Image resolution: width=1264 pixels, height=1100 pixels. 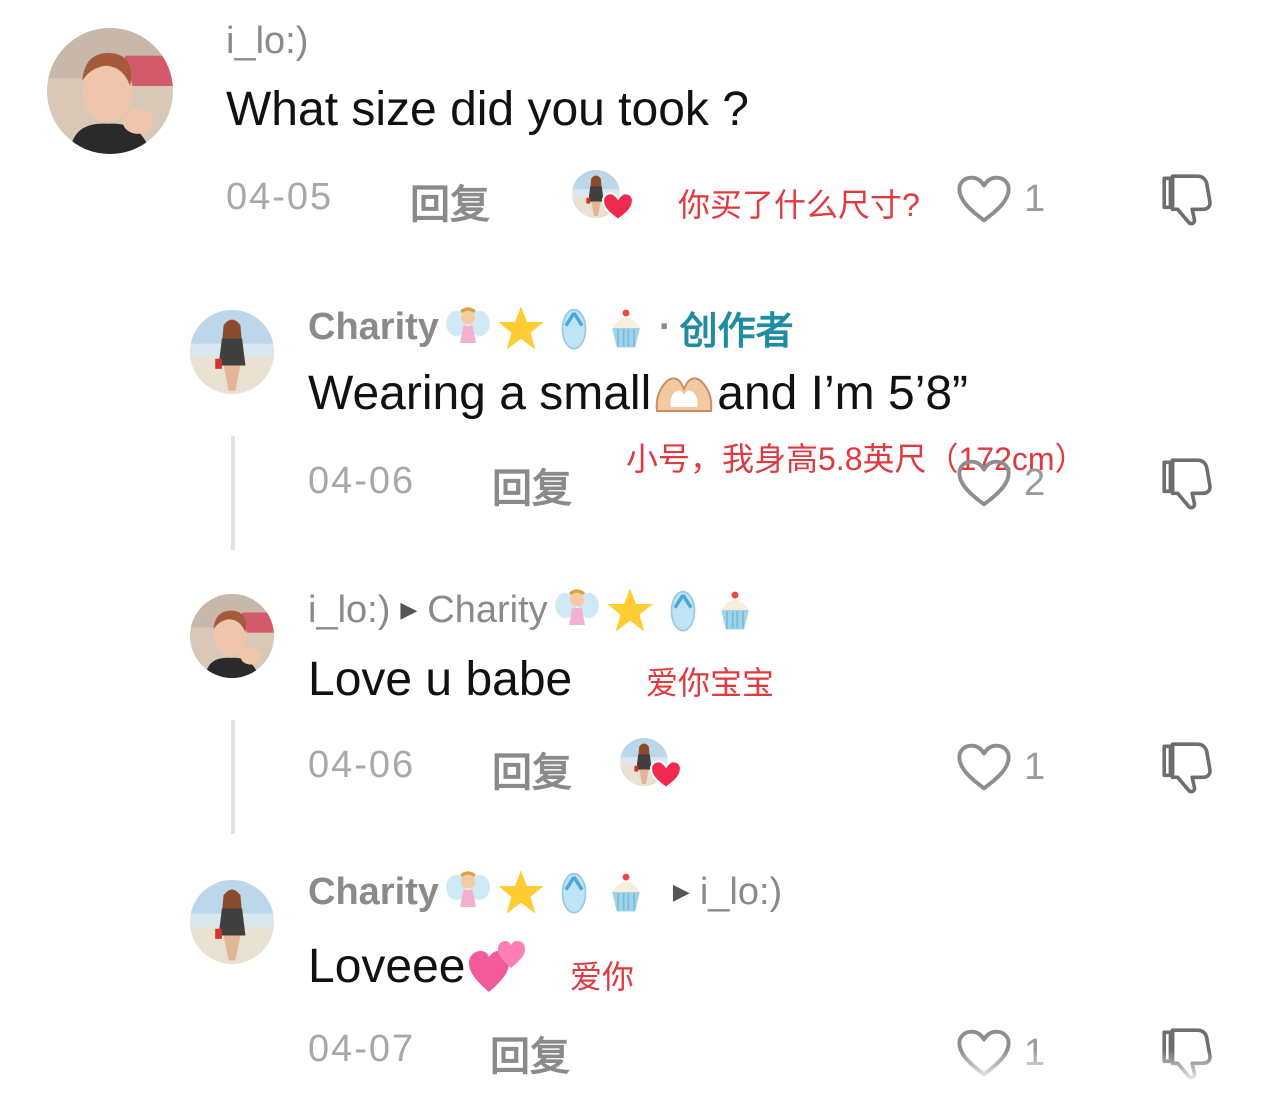 I want to click on translation-note: 你买了什么尺寸?, so click(x=799, y=205).